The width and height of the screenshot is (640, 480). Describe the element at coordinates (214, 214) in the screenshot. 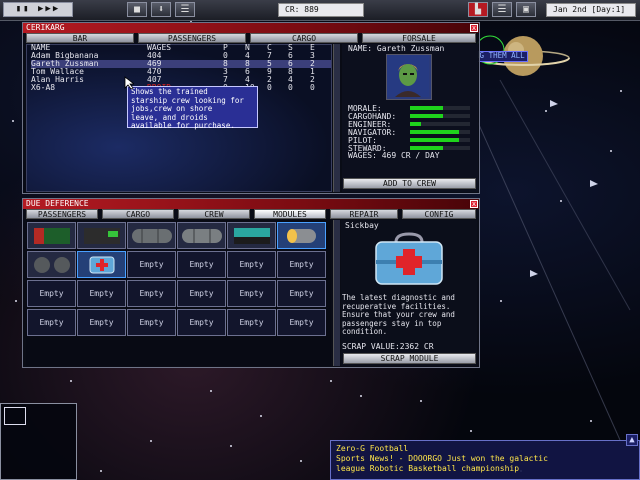

I see `tab-crew: CREW` at that location.